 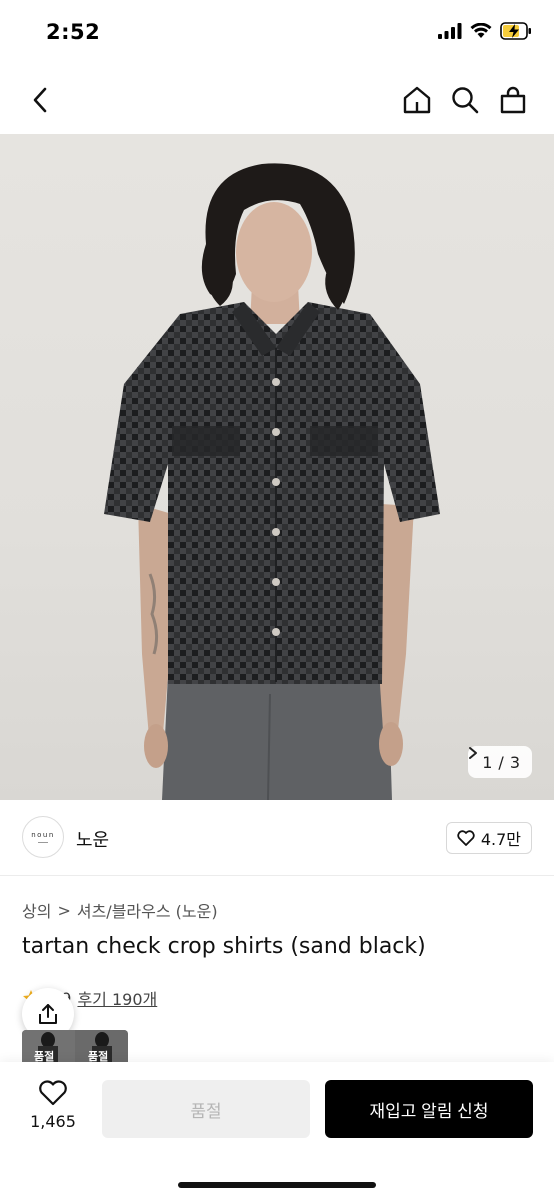 I want to click on cart-button, so click(x=513, y=100).